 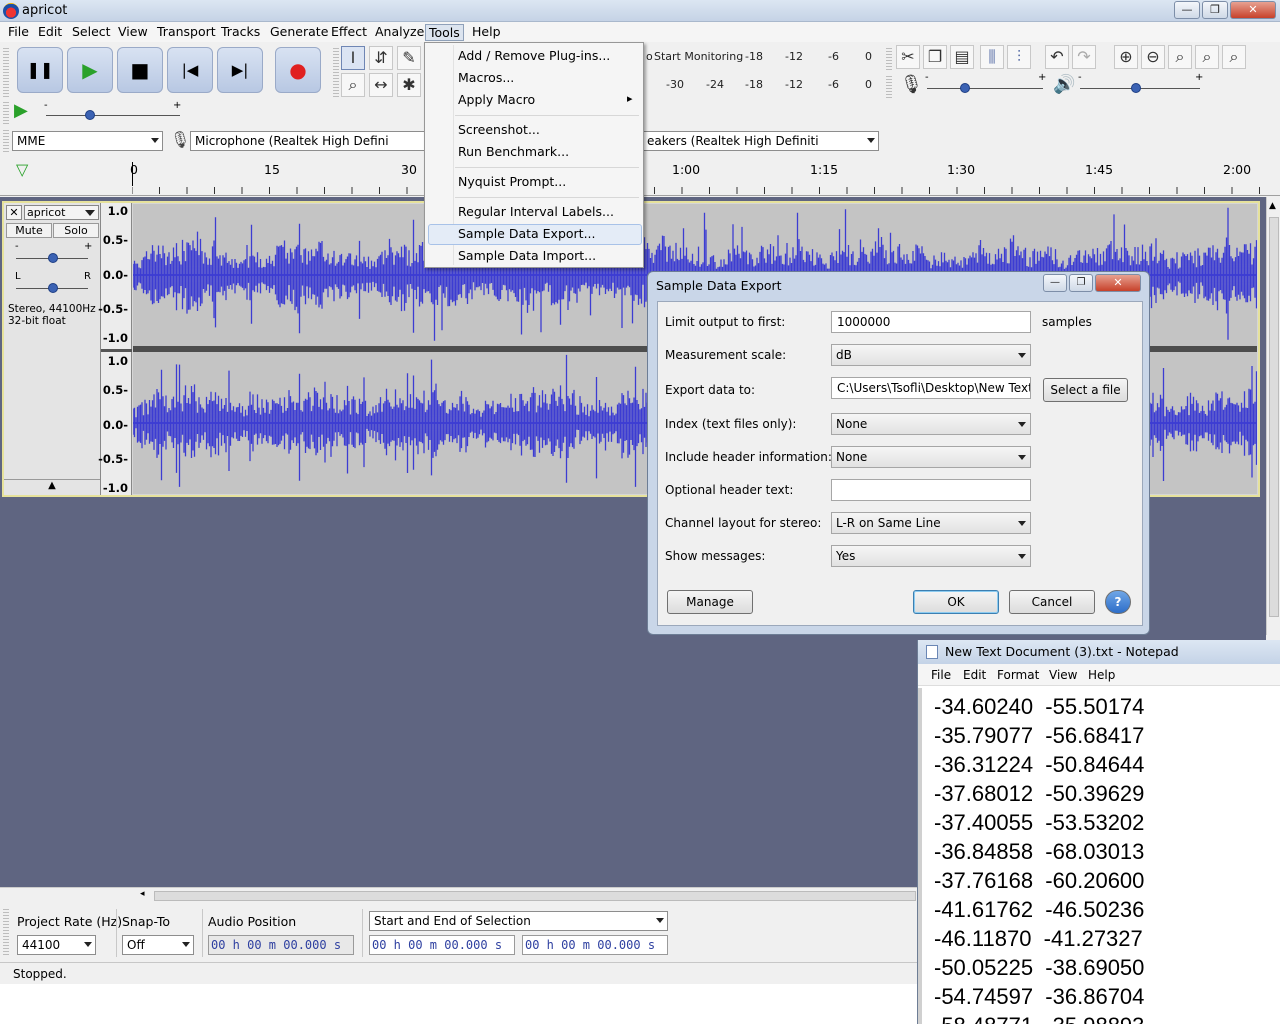 What do you see at coordinates (18, 32) in the screenshot?
I see `menu-file: File` at bounding box center [18, 32].